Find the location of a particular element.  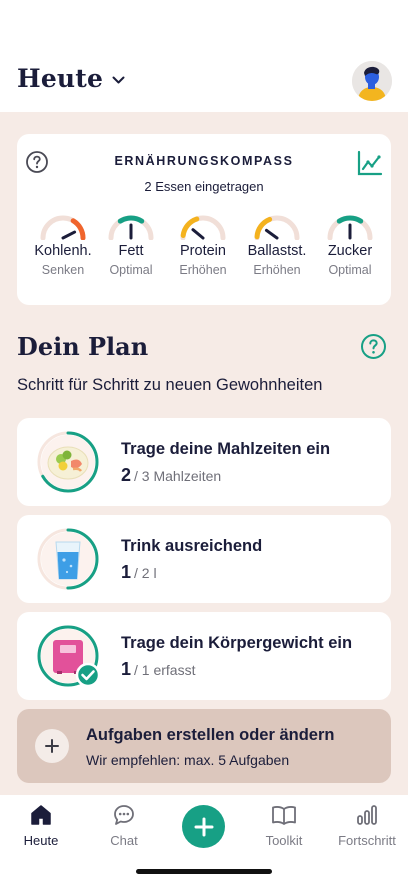

edit-subtitle: Wir empfehlen: max. 5 Aufgaben is located at coordinates (188, 760).